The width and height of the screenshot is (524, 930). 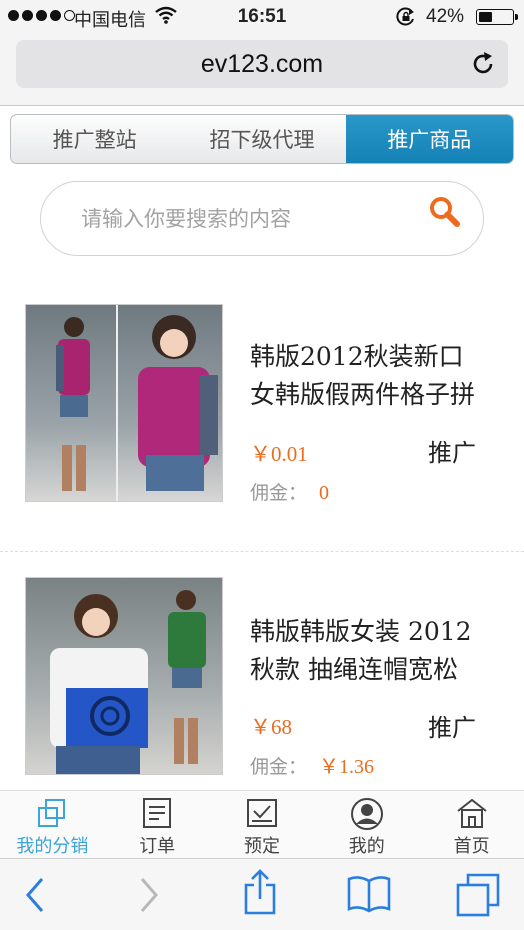 What do you see at coordinates (380, 376) in the screenshot?
I see `product-title: 韩版2012秋装新口 女韩版假两件格子拼` at bounding box center [380, 376].